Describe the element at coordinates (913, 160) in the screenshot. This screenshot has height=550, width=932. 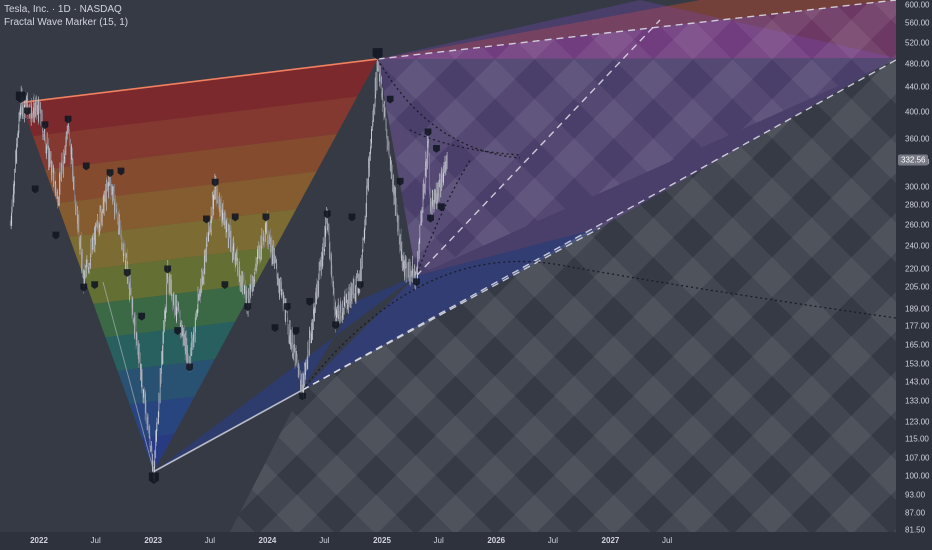
I see `last-price-badge: 332.56` at that location.